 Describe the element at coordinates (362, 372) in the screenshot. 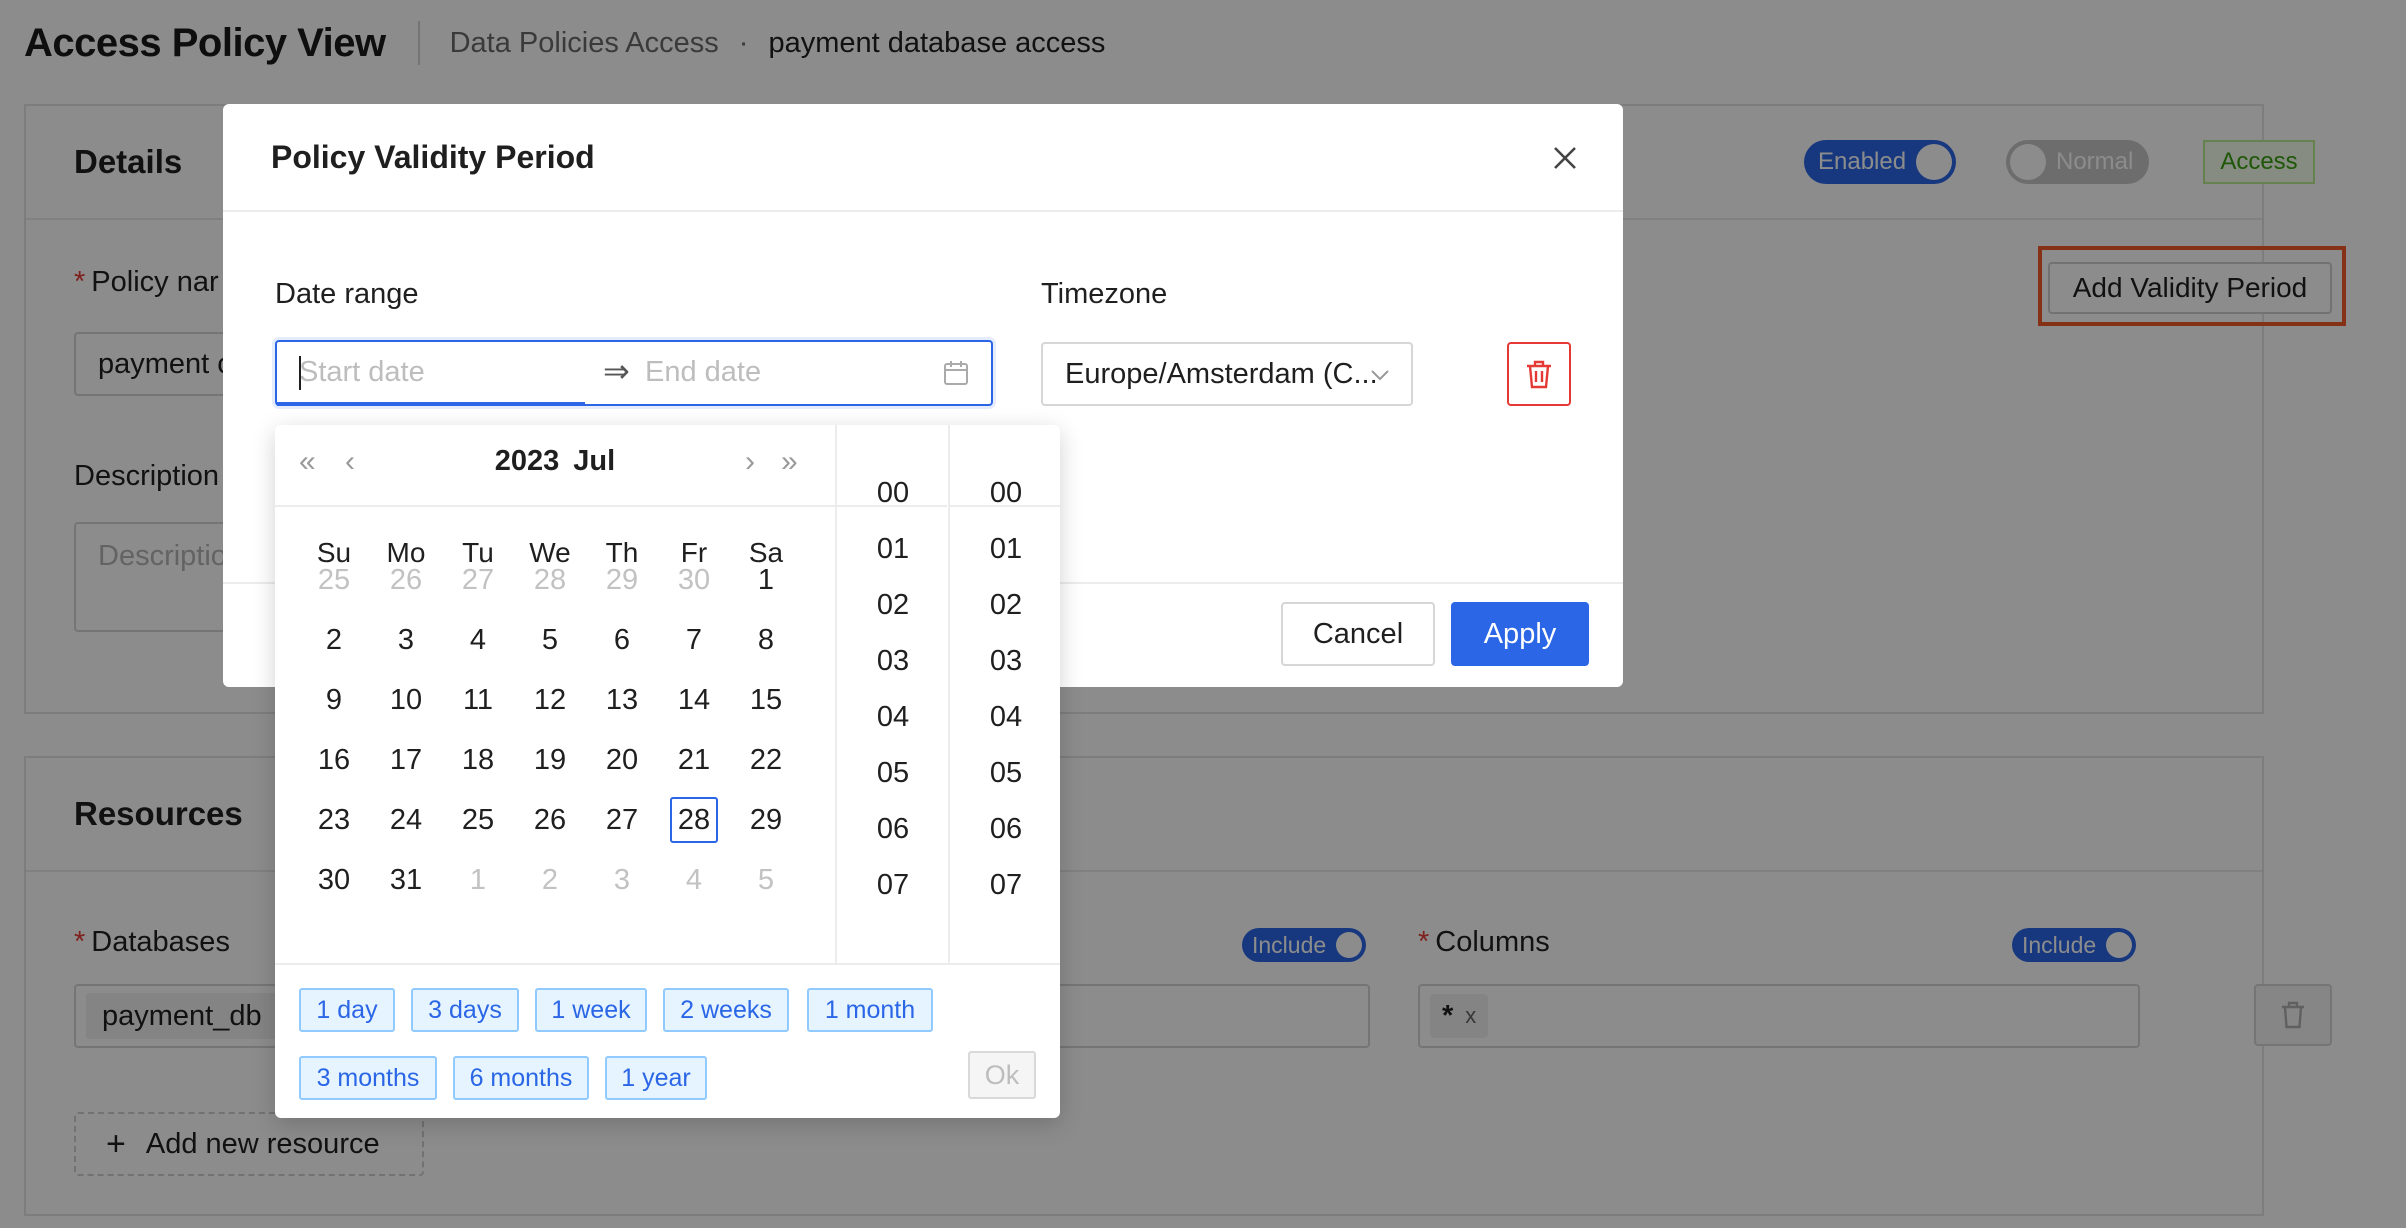

I see `start-date-input: Start date` at that location.